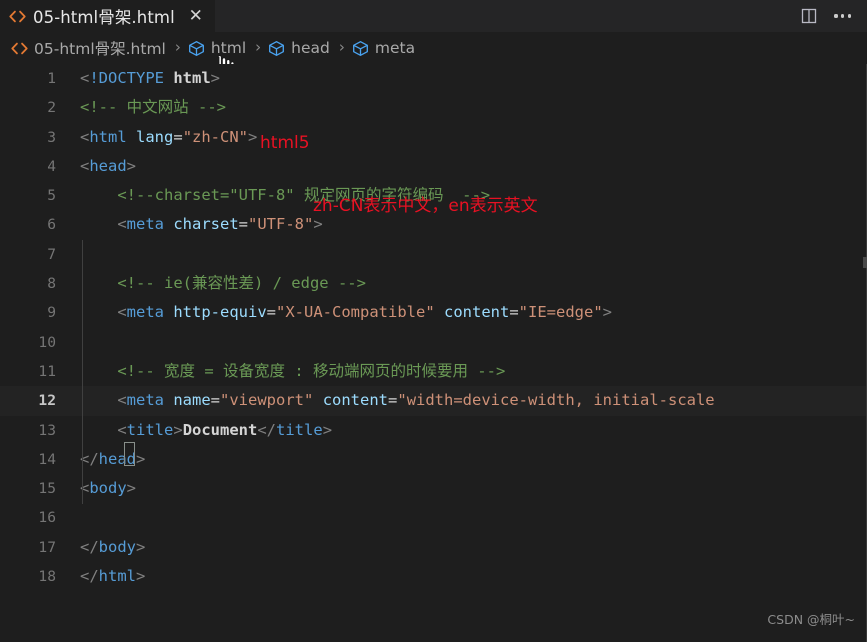 The height and width of the screenshot is (642, 867). I want to click on breadcrumb: 05-html骨架.html › html › head › meta, so click(433, 57).